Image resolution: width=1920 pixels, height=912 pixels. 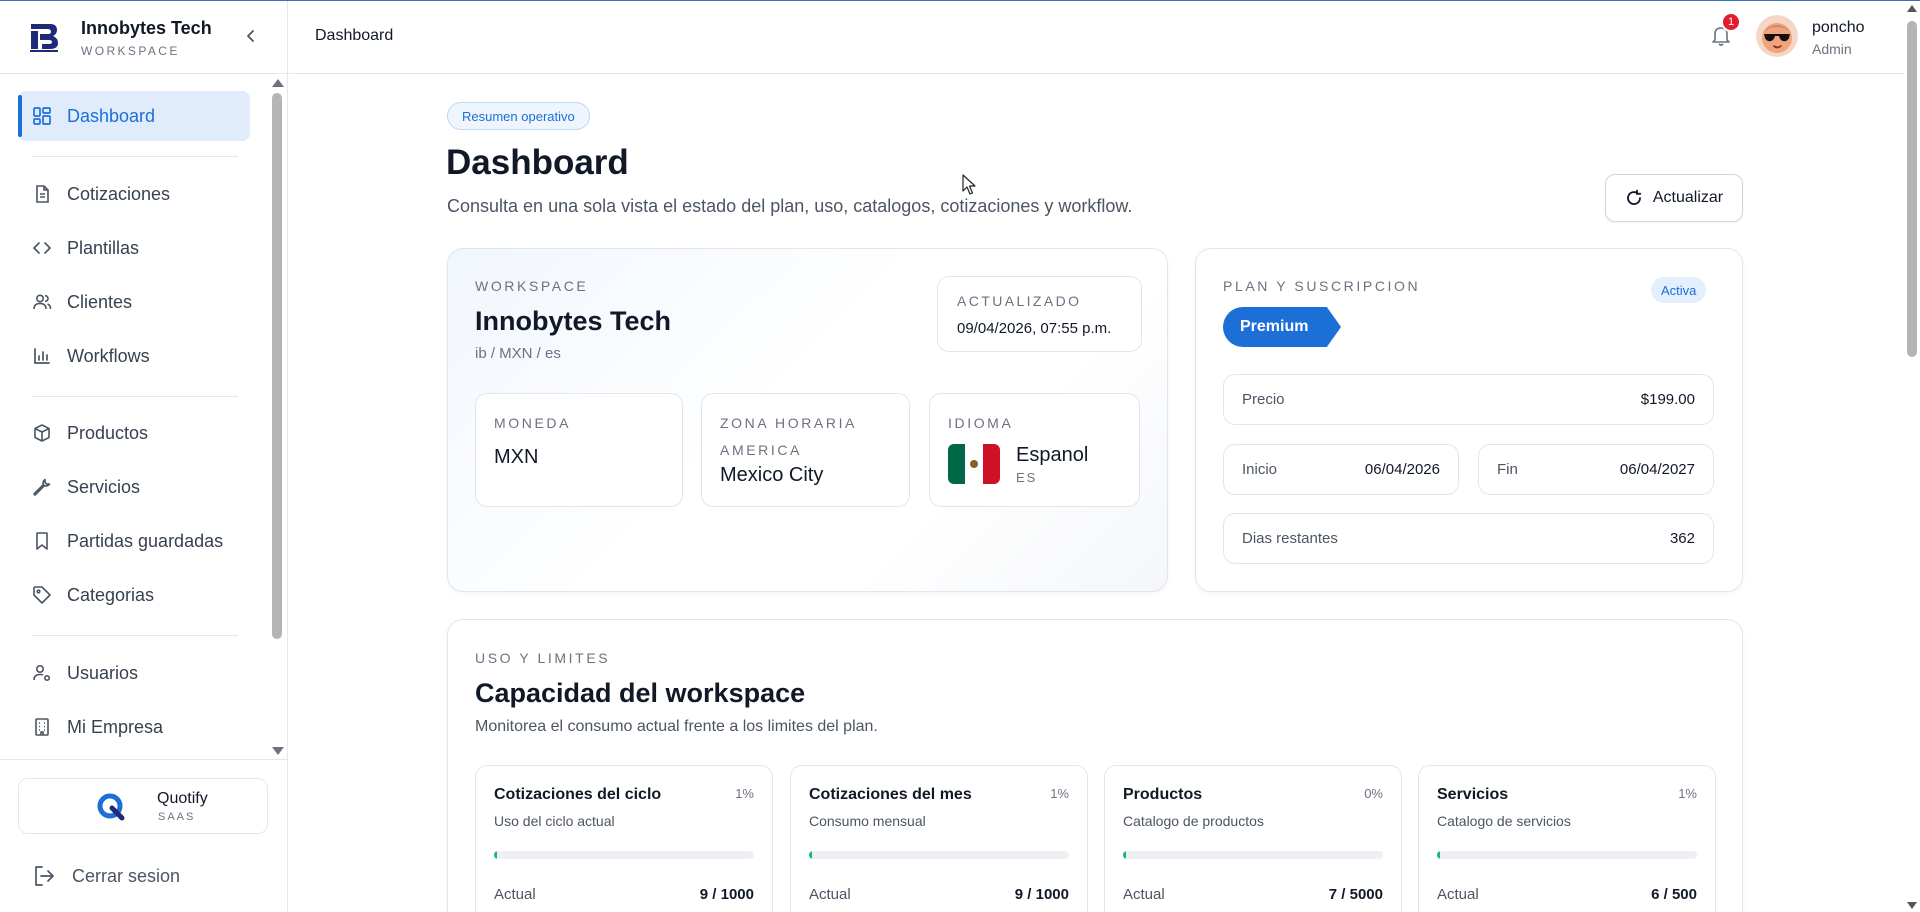 What do you see at coordinates (1912, 189) in the screenshot?
I see `page-scroll-thumb` at bounding box center [1912, 189].